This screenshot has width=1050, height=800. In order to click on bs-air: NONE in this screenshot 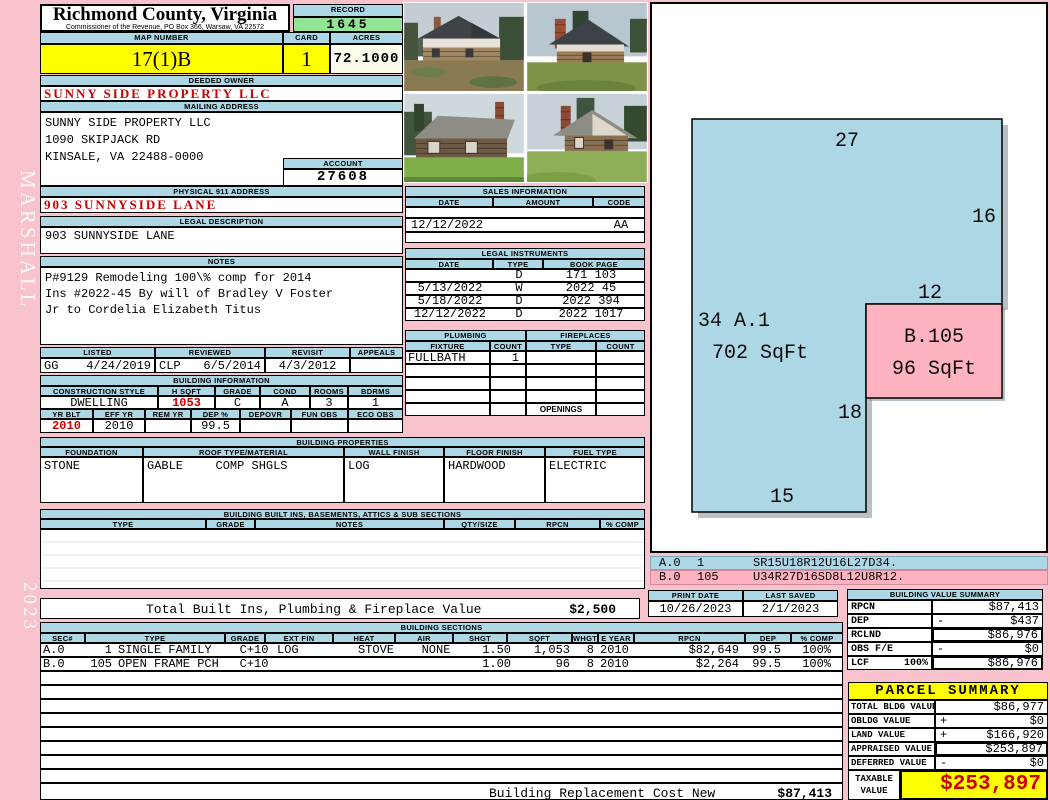, I will do `click(436, 650)`.